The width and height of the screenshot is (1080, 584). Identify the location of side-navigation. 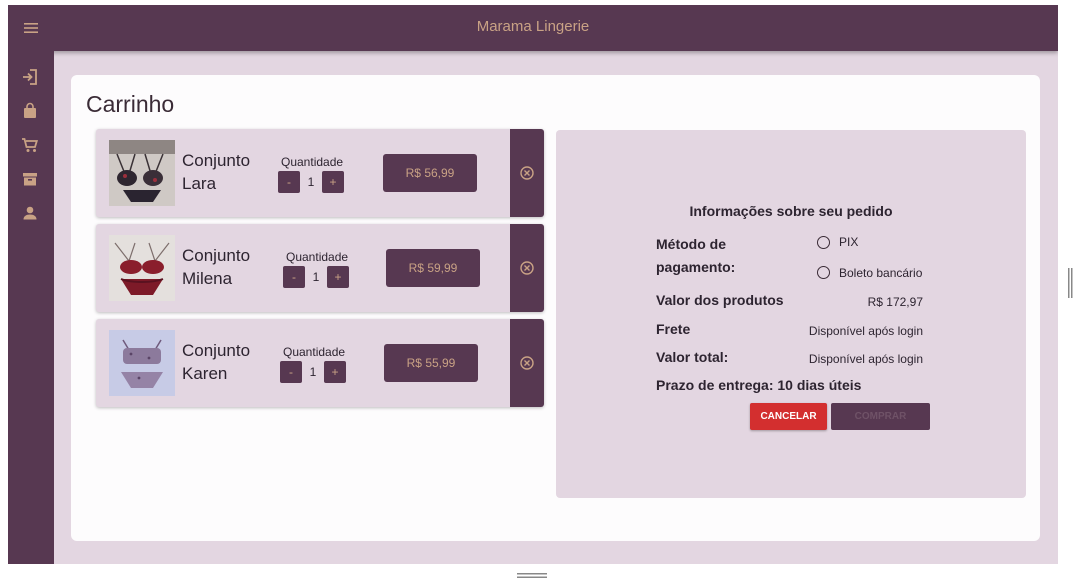
(31, 307).